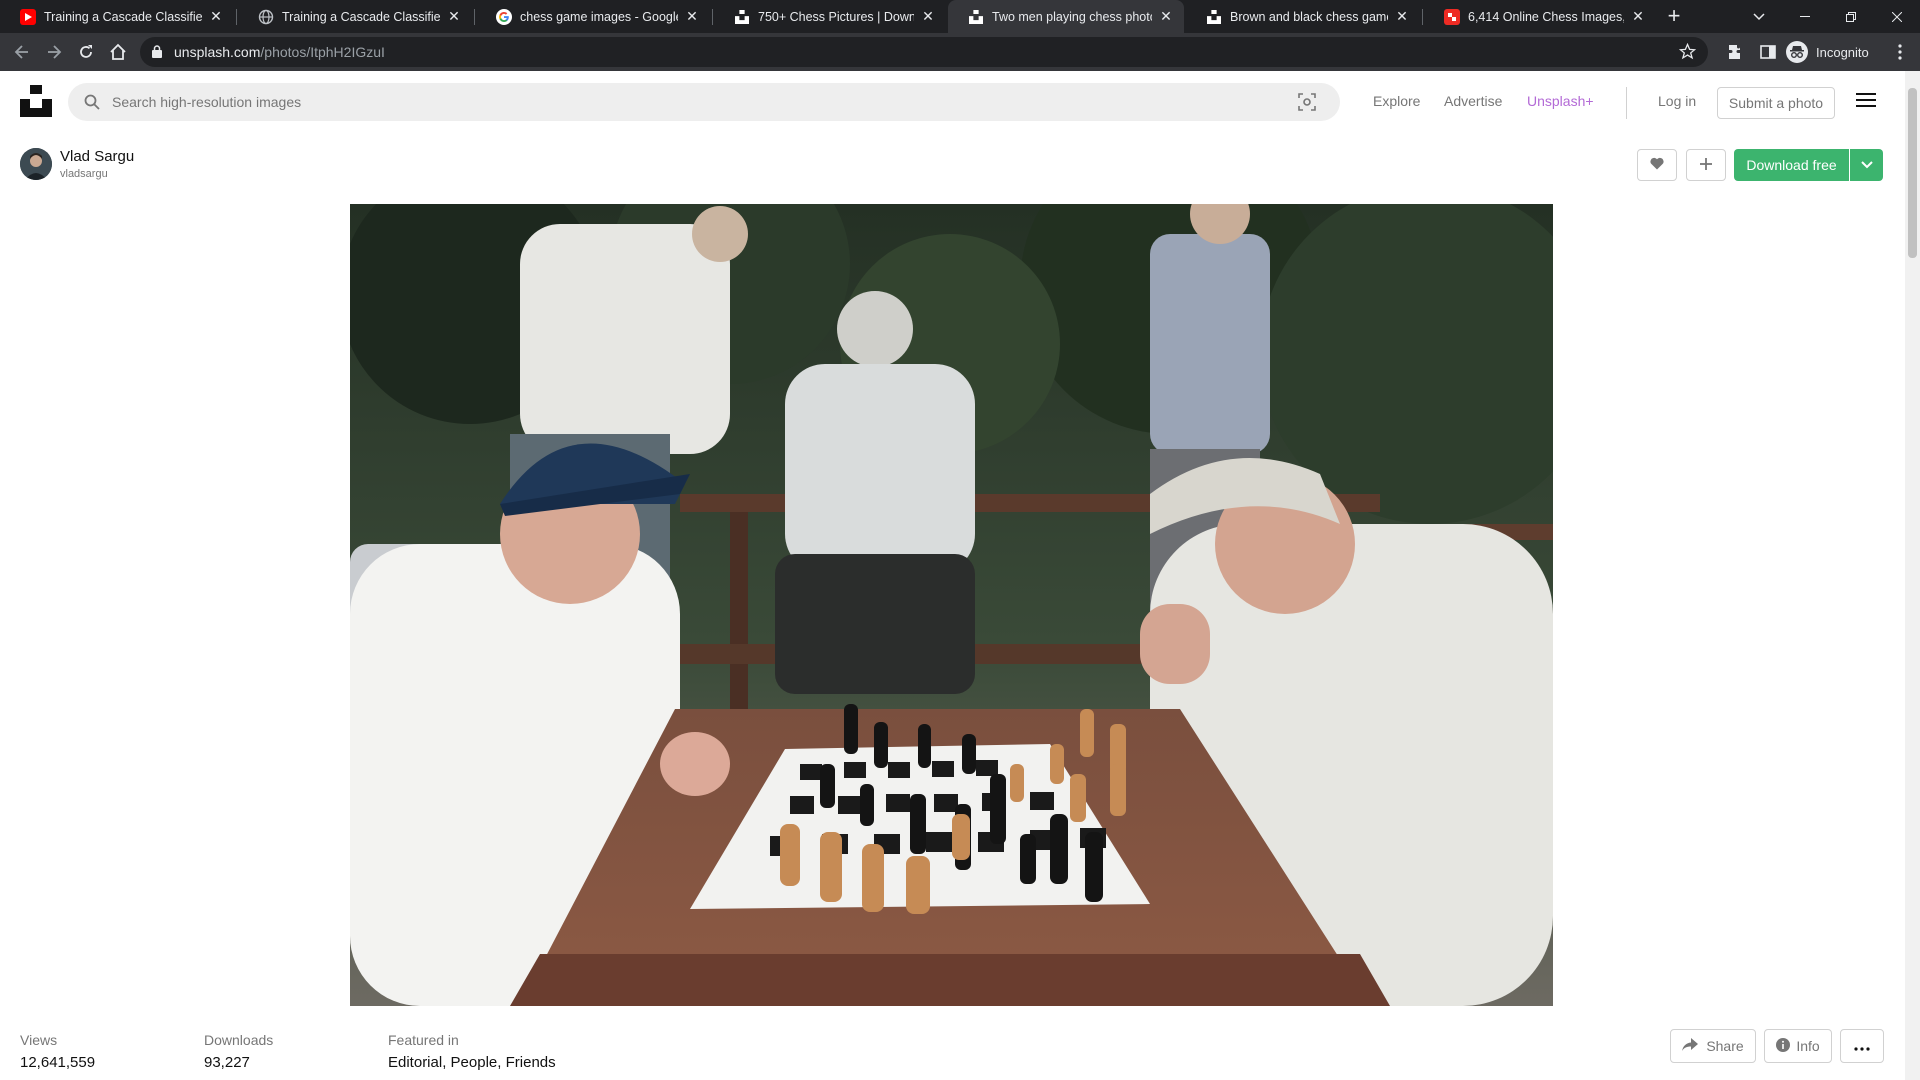 The height and width of the screenshot is (1080, 1920). I want to click on more-icon, so click(1862, 1046).